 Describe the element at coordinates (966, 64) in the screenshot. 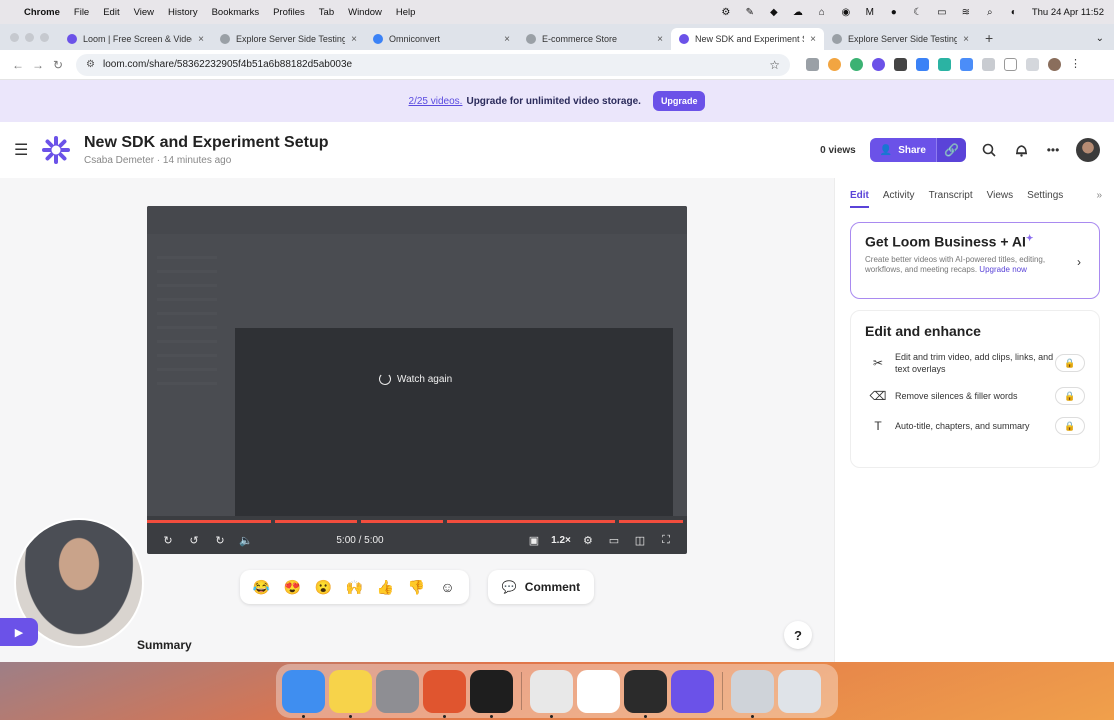

I see `extensions-puzzle-icon` at that location.